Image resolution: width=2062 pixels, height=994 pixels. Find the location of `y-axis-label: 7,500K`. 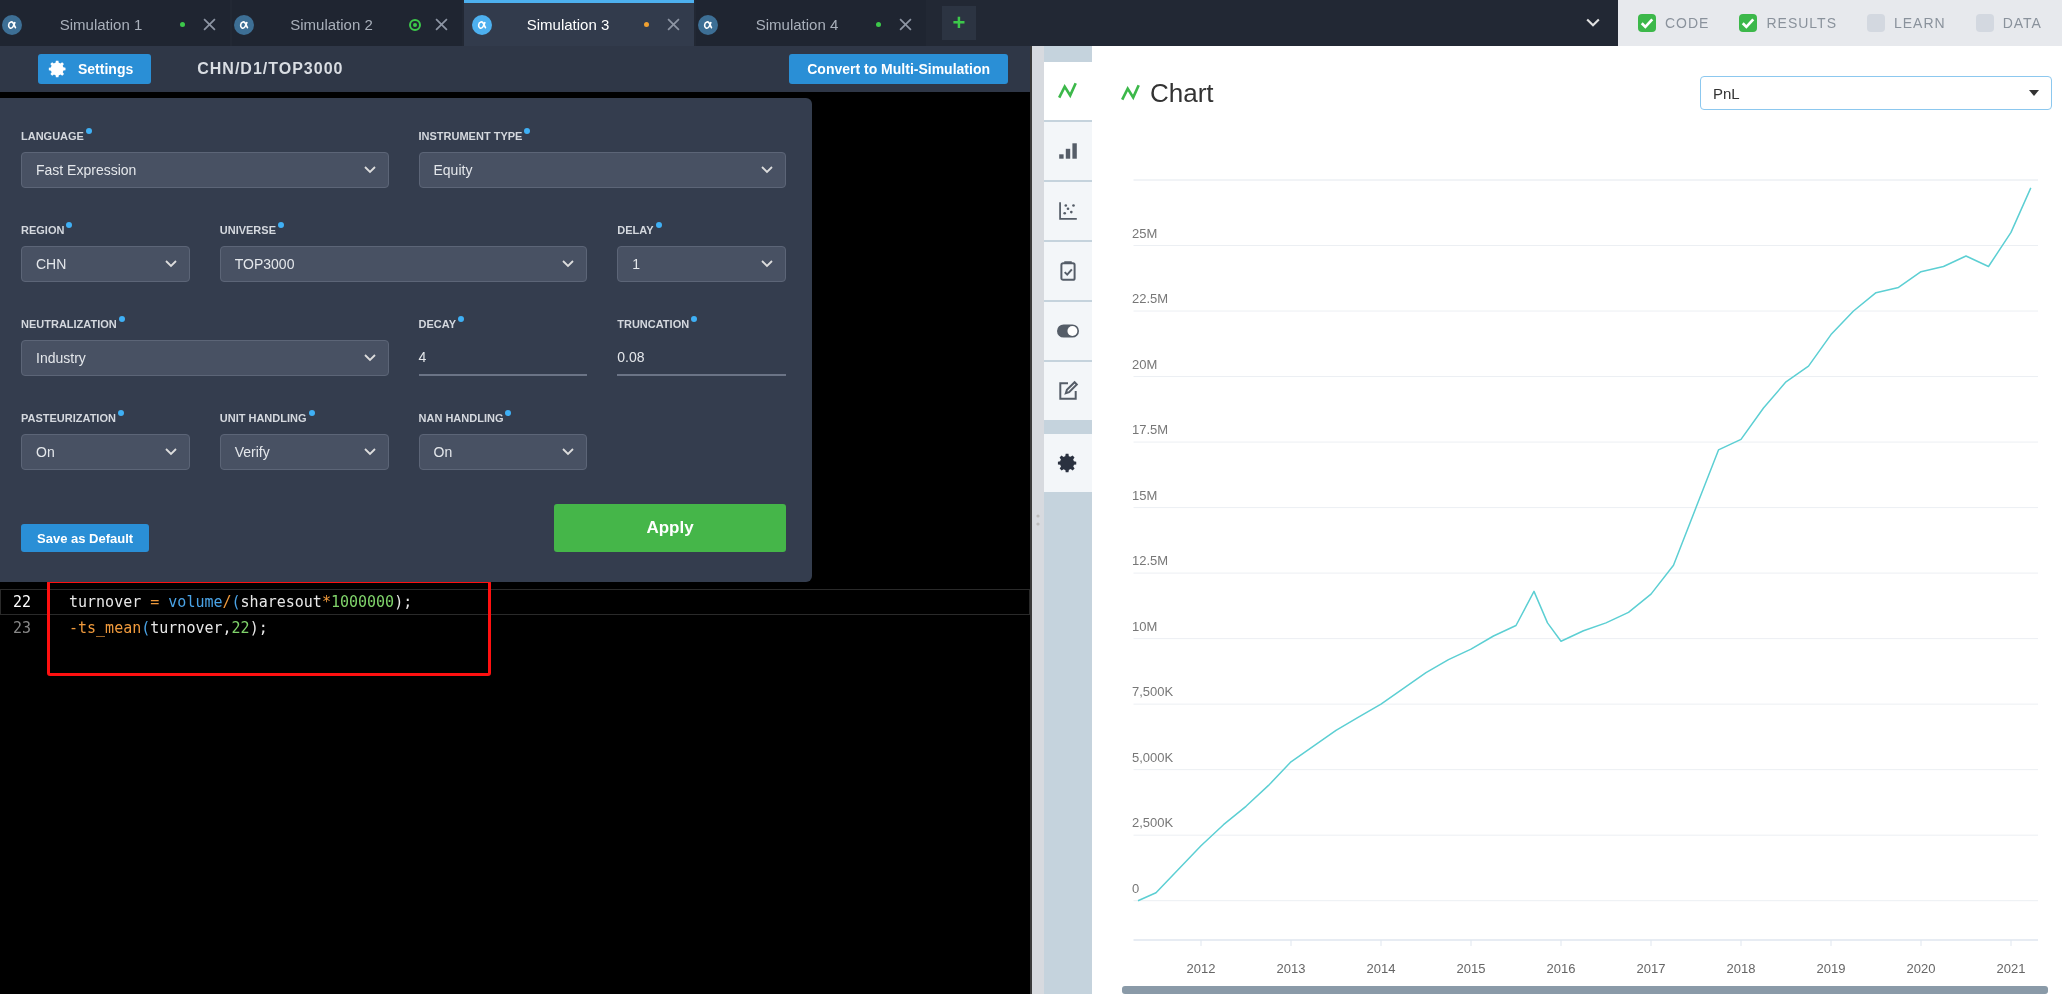

y-axis-label: 7,500K is located at coordinates (1153, 692).